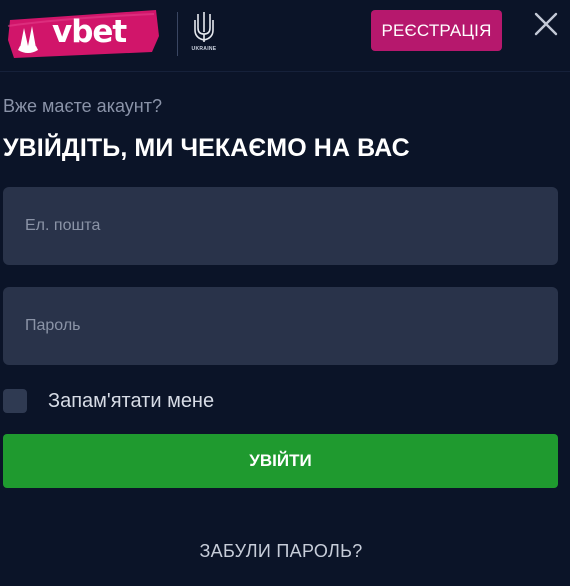  Describe the element at coordinates (204, 49) in the screenshot. I see `emblem-caption: UKRAINE` at that location.